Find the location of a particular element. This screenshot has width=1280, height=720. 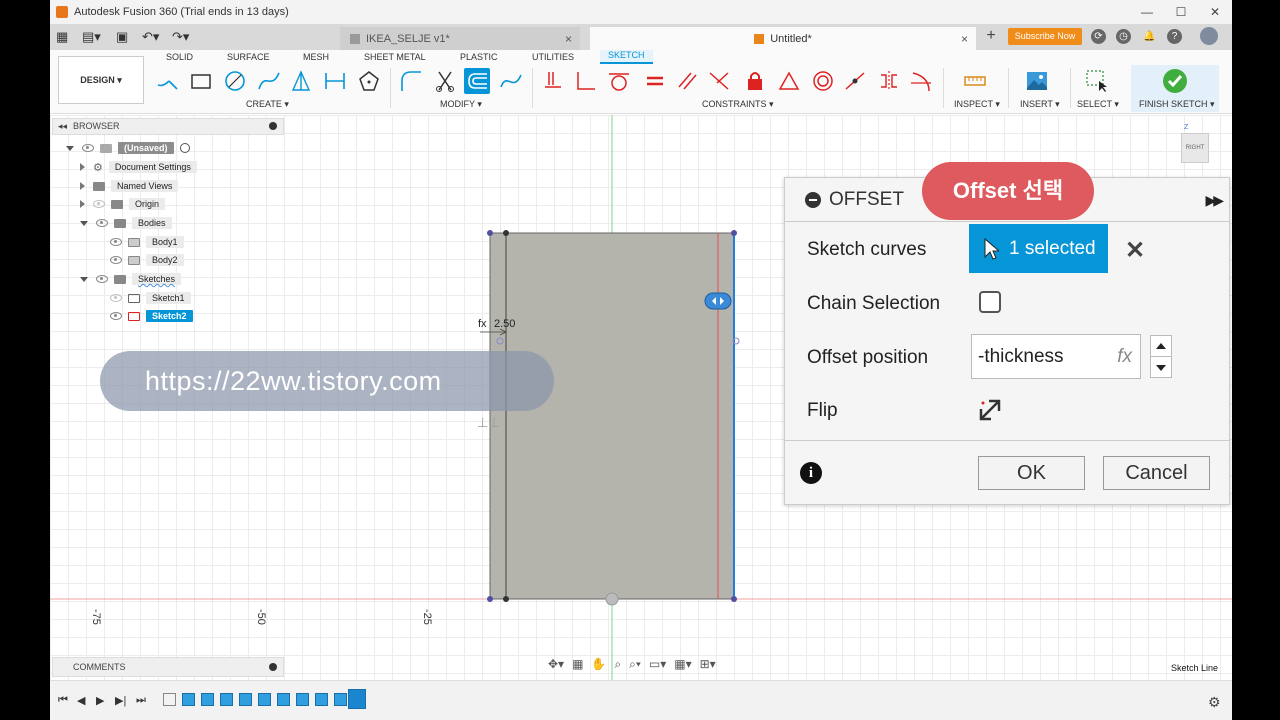

tree-item-named-views: Named Views is located at coordinates (129, 186).